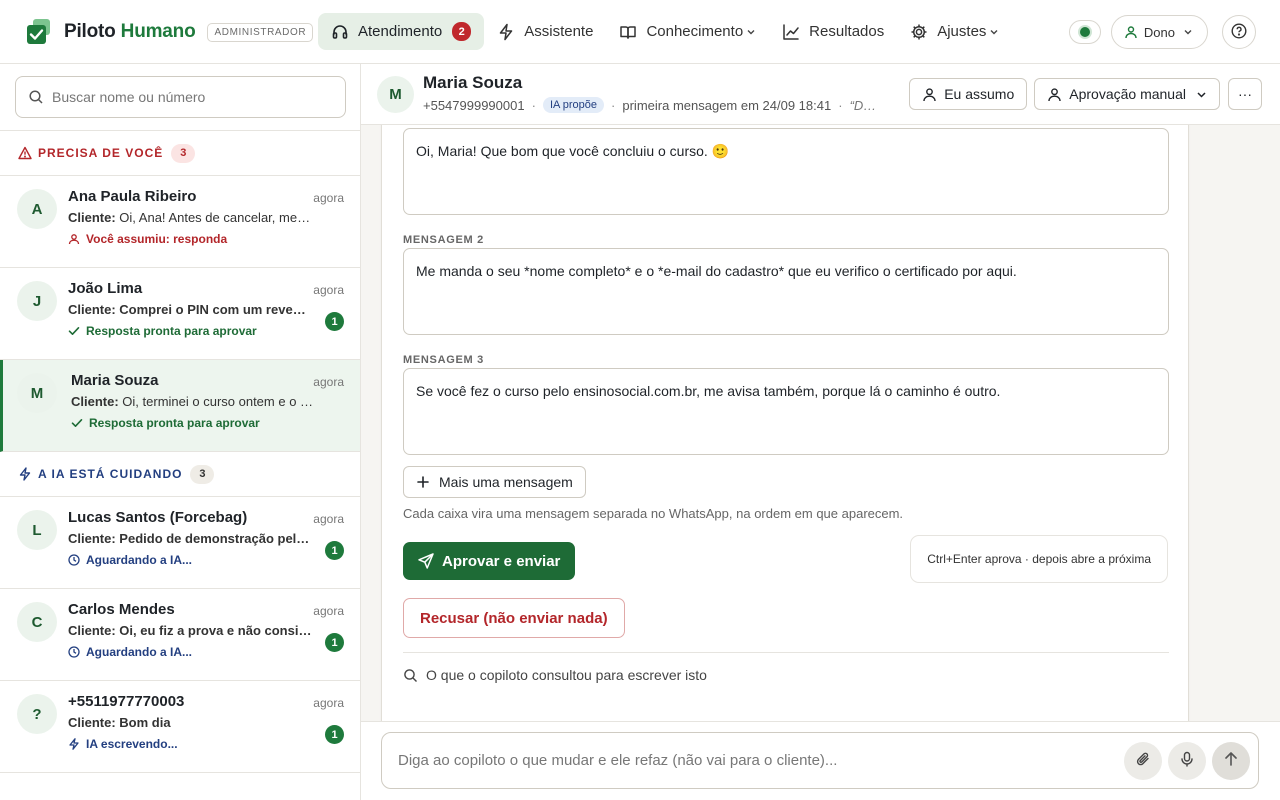 The width and height of the screenshot is (1280, 800). I want to click on nav-assistente: Assistente, so click(545, 31).